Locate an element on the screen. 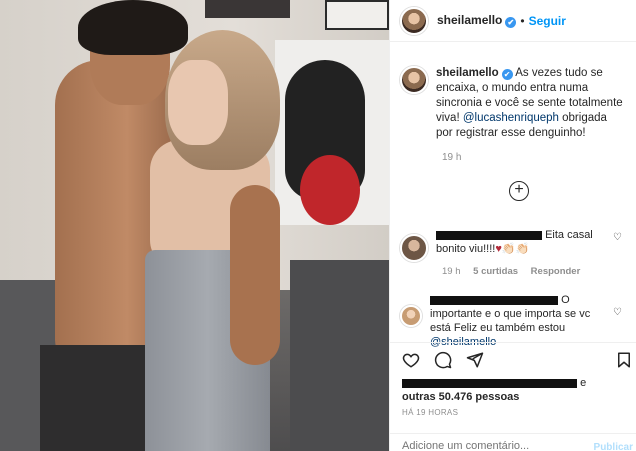 The image size is (636, 451). comment-text: Eita casal bonito viu!!!!♥👏🏻👏🏻 is located at coordinates (526, 245).